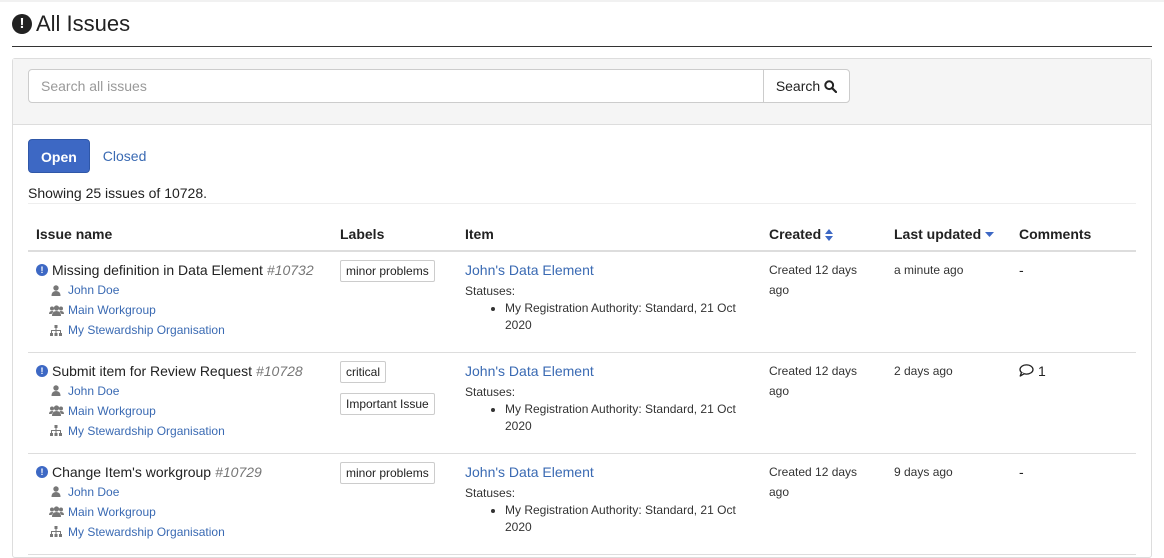  I want to click on updated-cell: 9 days ago, so click(948, 504).